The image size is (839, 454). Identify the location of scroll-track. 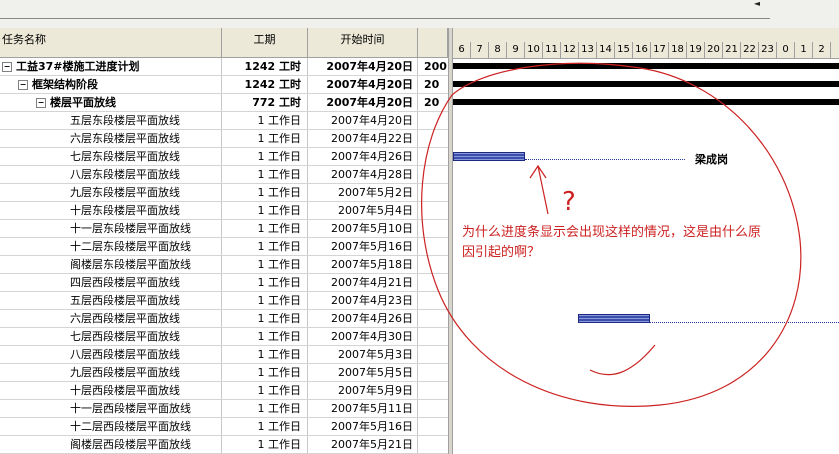
(385, 13).